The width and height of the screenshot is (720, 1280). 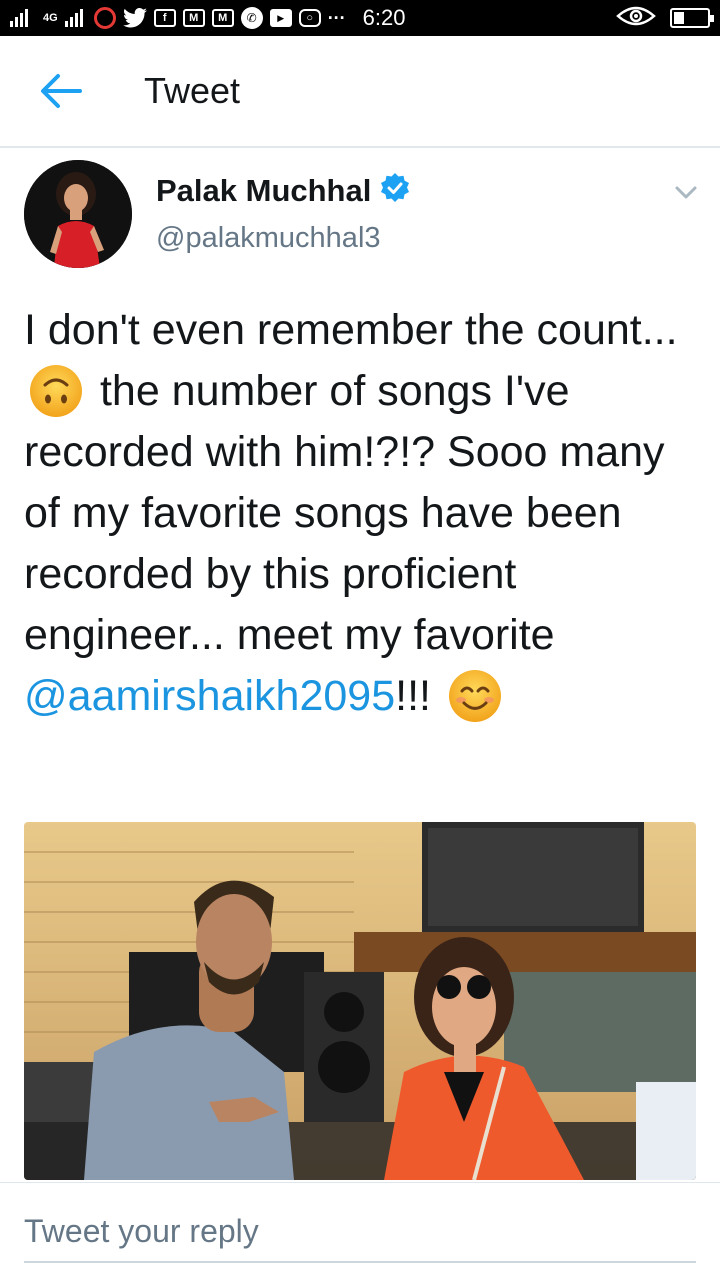 I want to click on page-title: Tweet, so click(x=192, y=90).